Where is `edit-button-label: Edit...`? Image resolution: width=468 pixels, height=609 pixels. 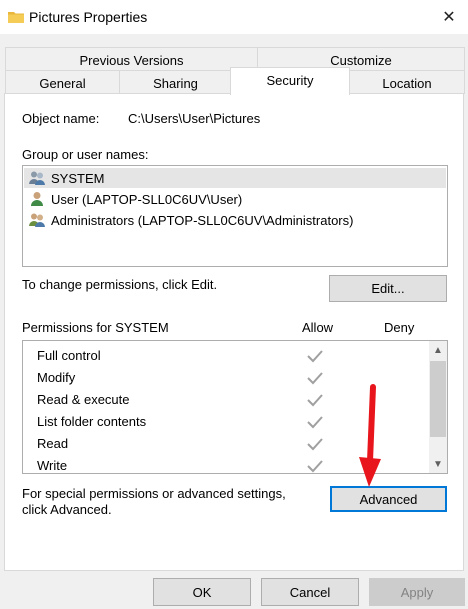
edit-button-label: Edit... is located at coordinates (388, 288).